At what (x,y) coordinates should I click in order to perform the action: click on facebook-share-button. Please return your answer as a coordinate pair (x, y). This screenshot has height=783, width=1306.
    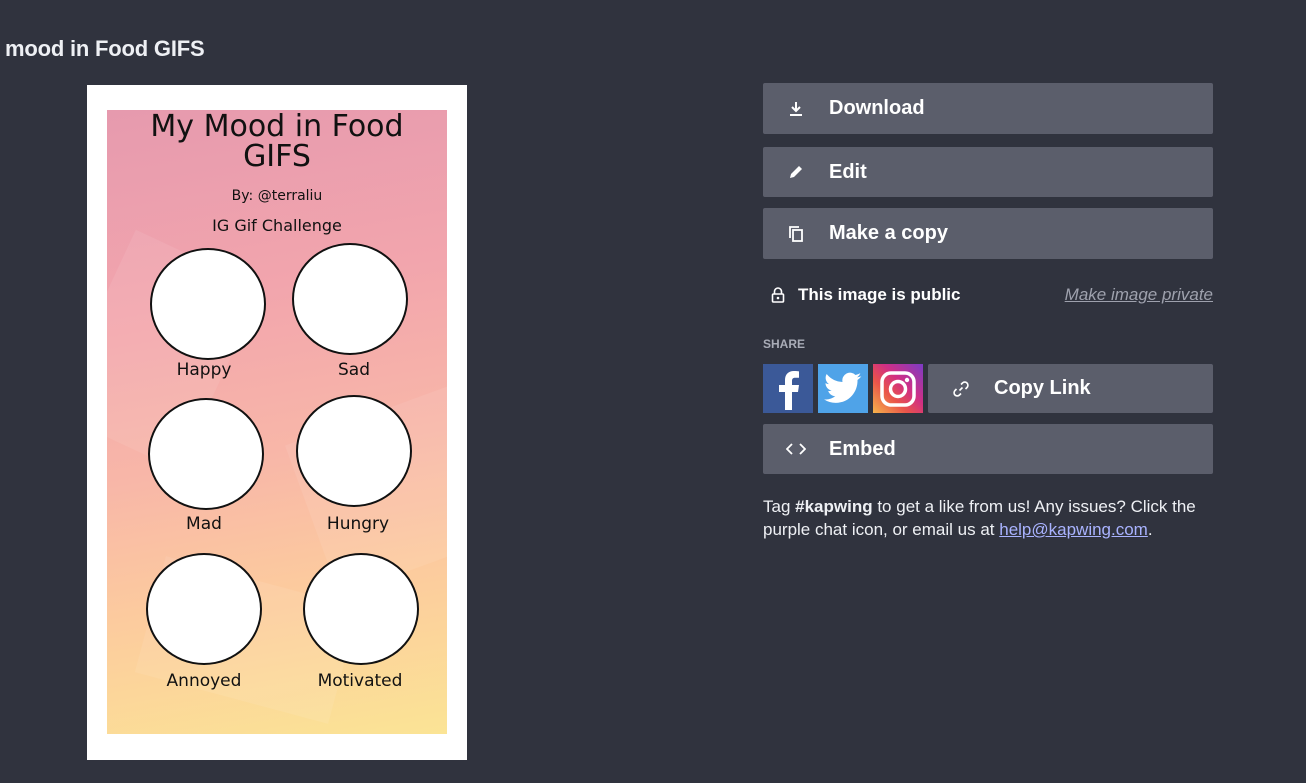
    Looking at the image, I should click on (788, 388).